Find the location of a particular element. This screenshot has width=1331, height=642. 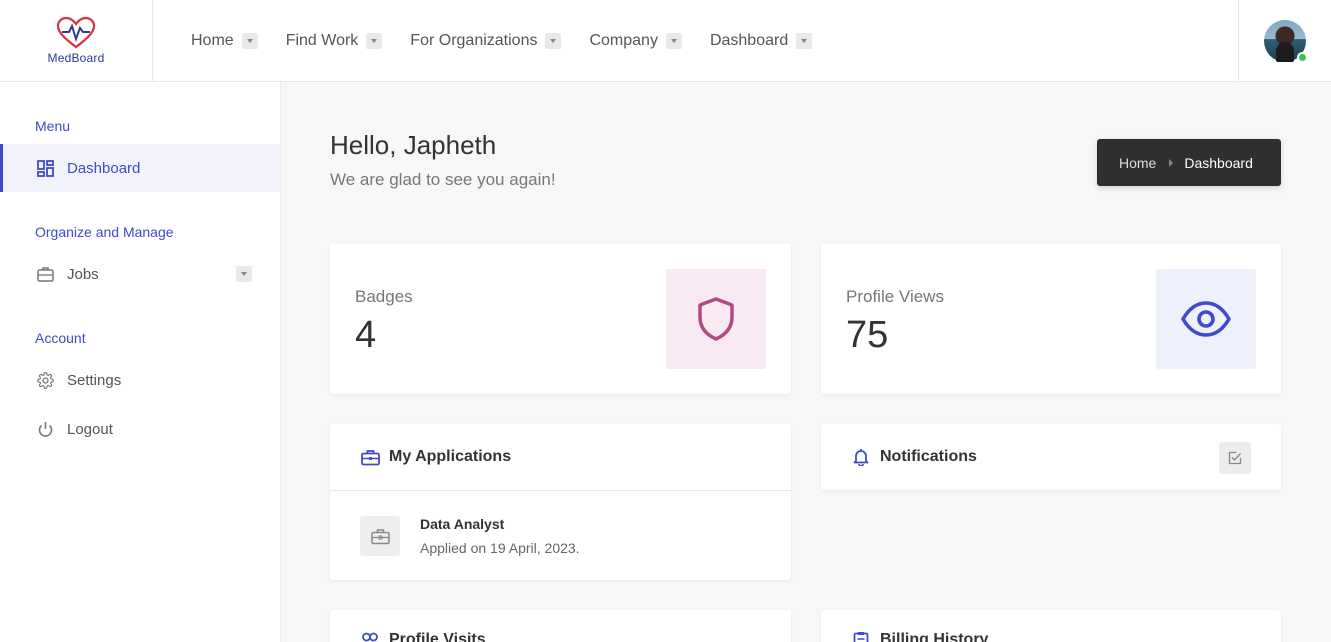

nav-home-label: Home is located at coordinates (212, 40).